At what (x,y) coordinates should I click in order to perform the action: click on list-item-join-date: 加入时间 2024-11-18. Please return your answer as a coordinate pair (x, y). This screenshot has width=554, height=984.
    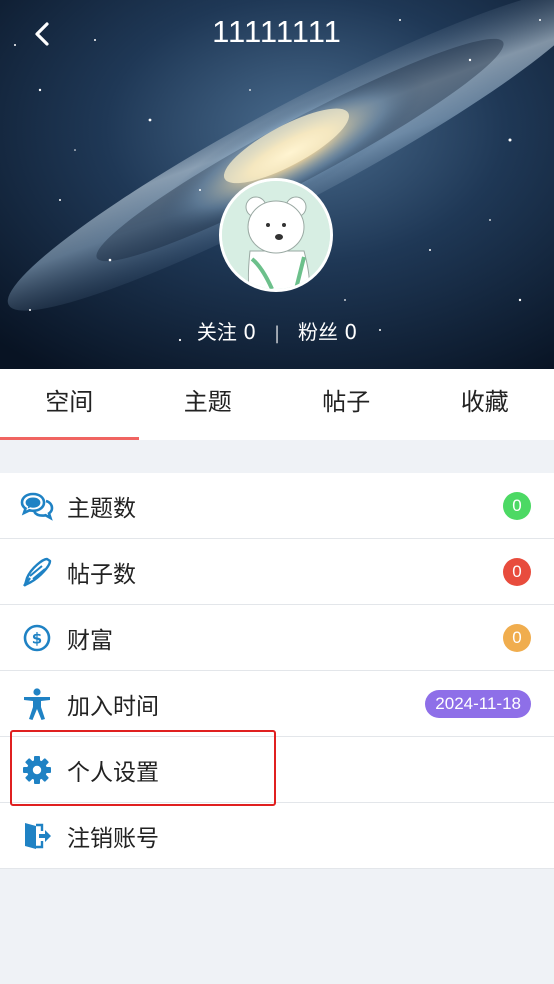
    Looking at the image, I should click on (277, 704).